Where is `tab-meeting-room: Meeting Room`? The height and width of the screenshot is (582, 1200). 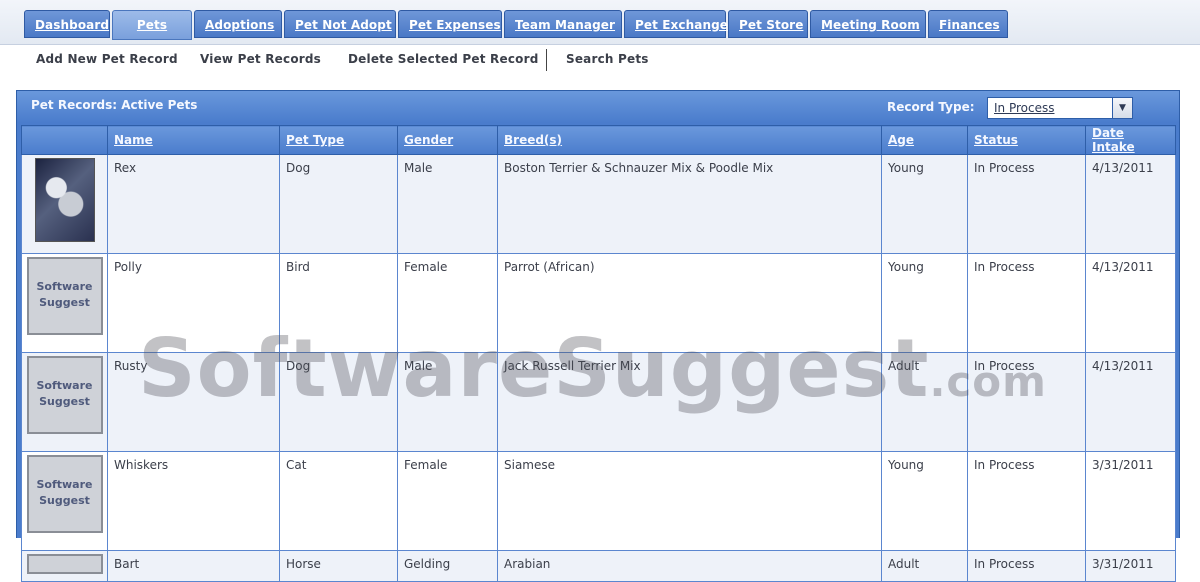 tab-meeting-room: Meeting Room is located at coordinates (868, 24).